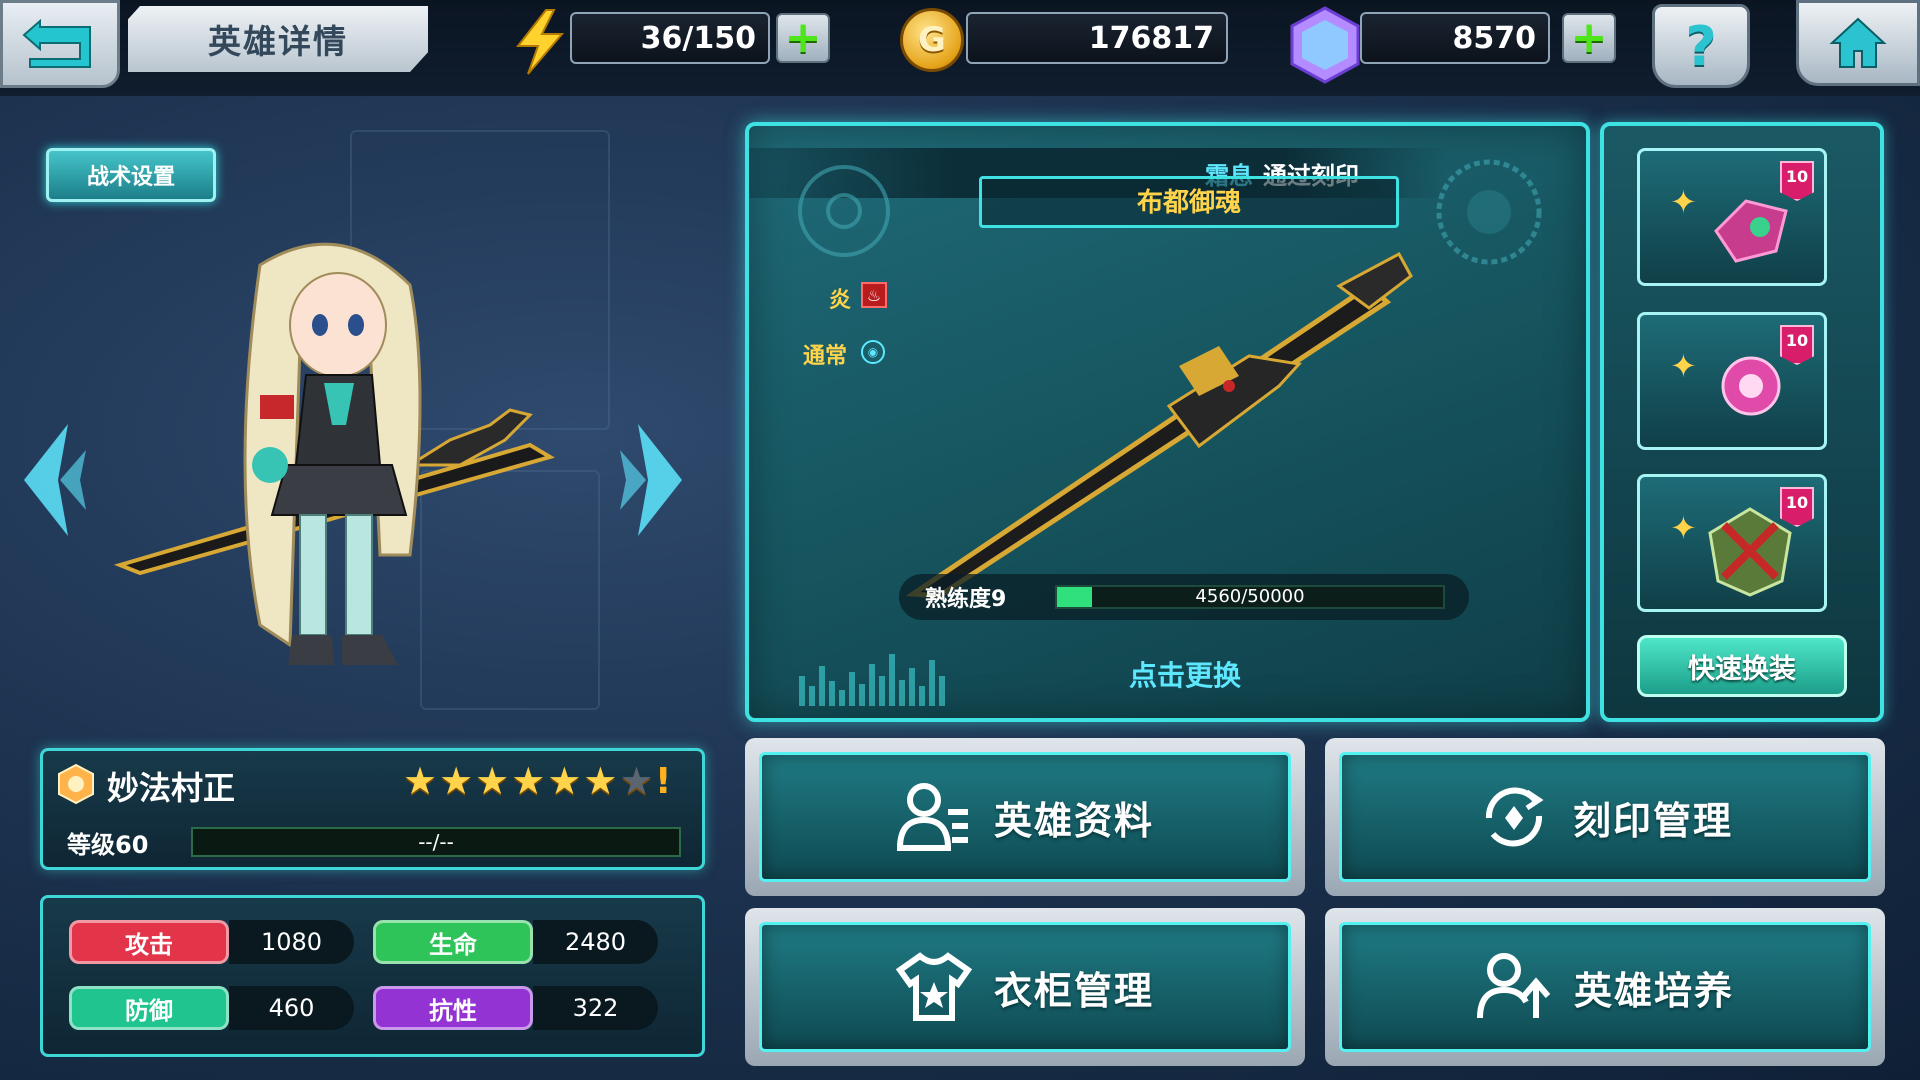  Describe the element at coordinates (291, 1008) in the screenshot. I see `stat-value: 460` at that location.